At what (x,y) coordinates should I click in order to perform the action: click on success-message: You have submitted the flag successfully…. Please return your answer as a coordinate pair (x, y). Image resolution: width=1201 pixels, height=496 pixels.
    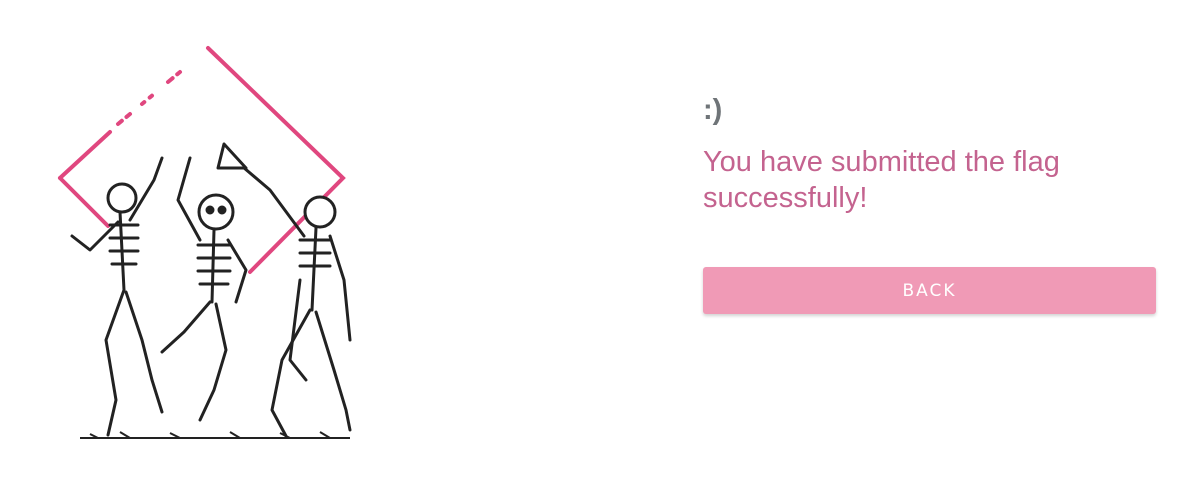
    Looking at the image, I should click on (881, 180).